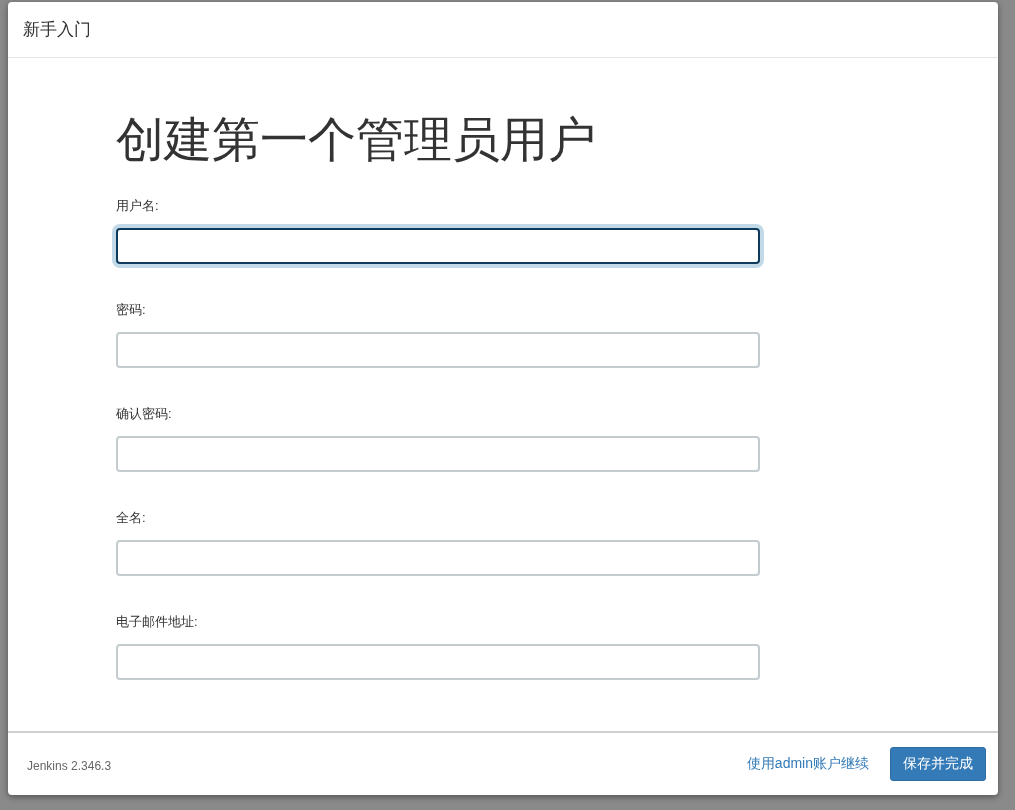  Describe the element at coordinates (438, 246) in the screenshot. I see `input-field` at that location.